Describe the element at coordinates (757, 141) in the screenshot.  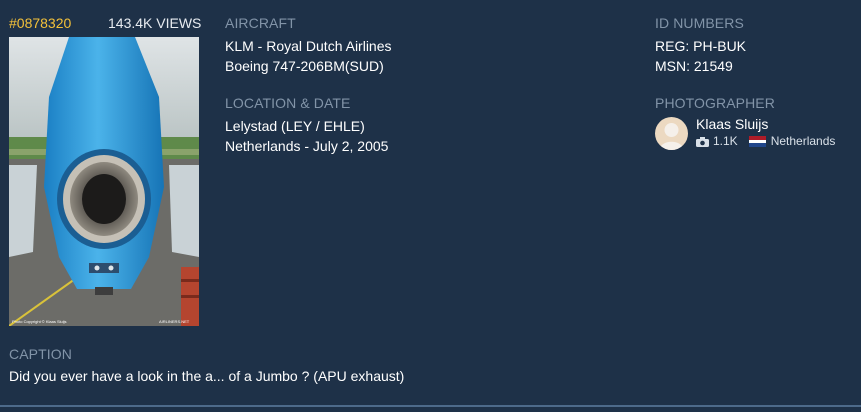
I see `netherlands-flag-icon` at that location.